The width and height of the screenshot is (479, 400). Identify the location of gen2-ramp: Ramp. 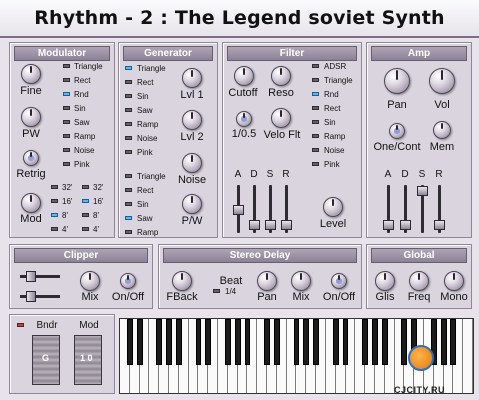
(147, 232).